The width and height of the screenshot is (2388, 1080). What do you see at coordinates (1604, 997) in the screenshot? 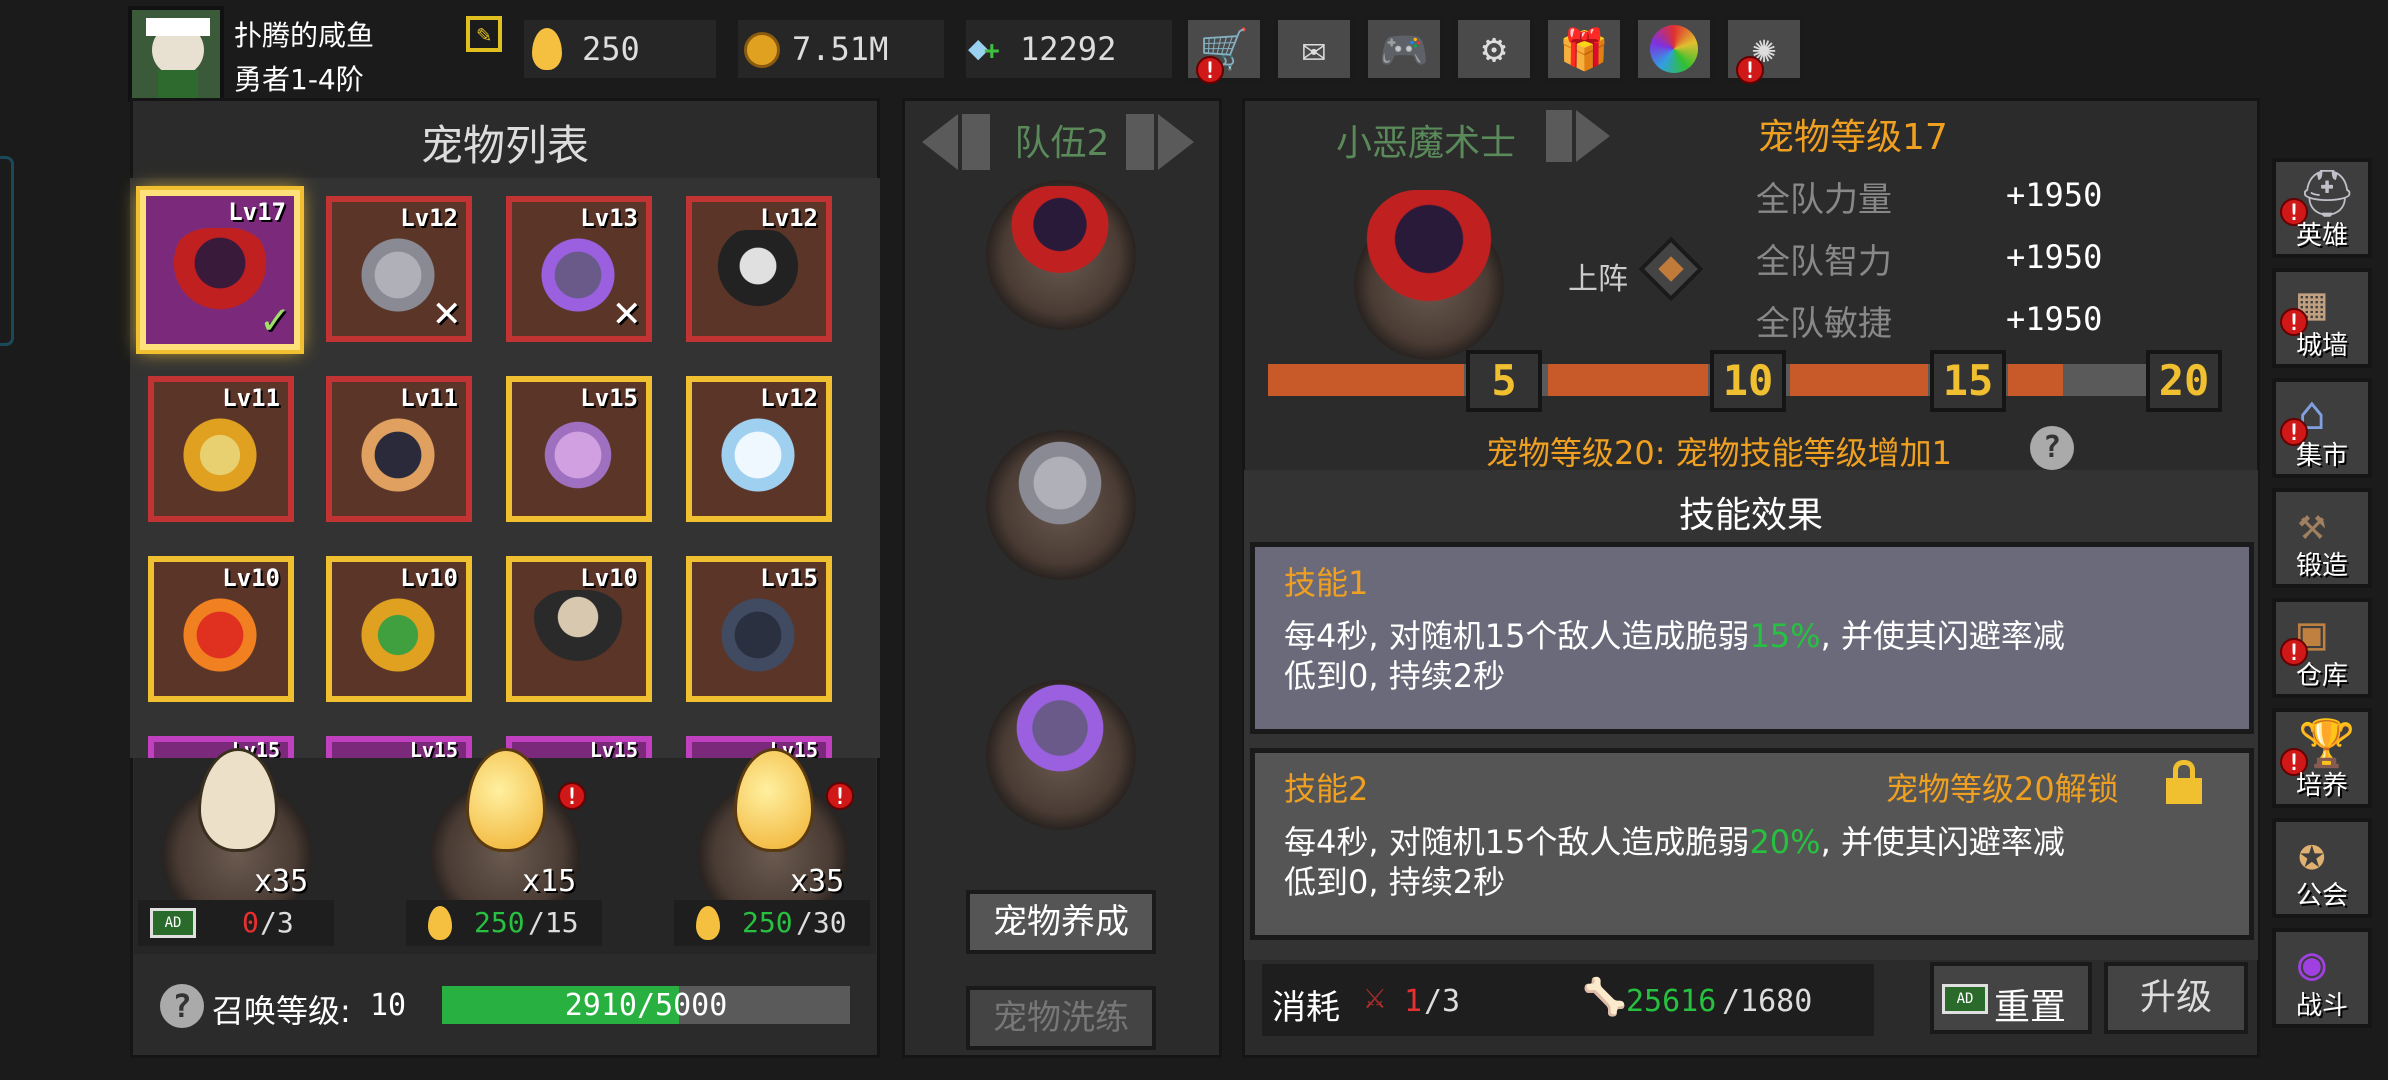
I see `bone-icon: 🦴` at bounding box center [1604, 997].